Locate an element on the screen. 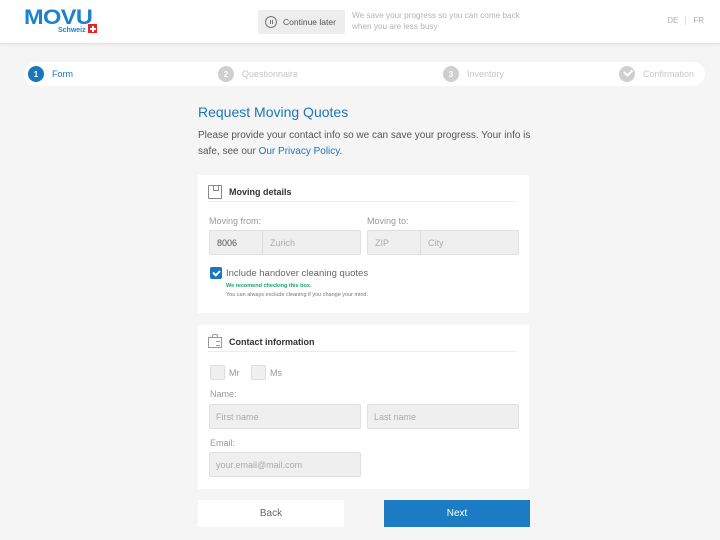 Image resolution: width=720 pixels, height=540 pixels. box-icon is located at coordinates (215, 191).